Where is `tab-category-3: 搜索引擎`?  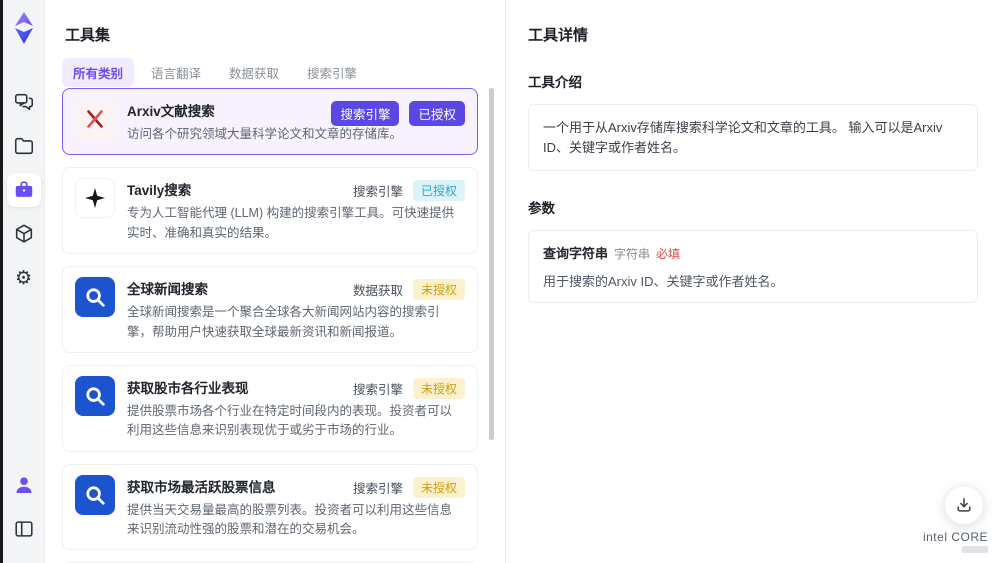
tab-category-3: 搜索引擎 is located at coordinates (332, 72).